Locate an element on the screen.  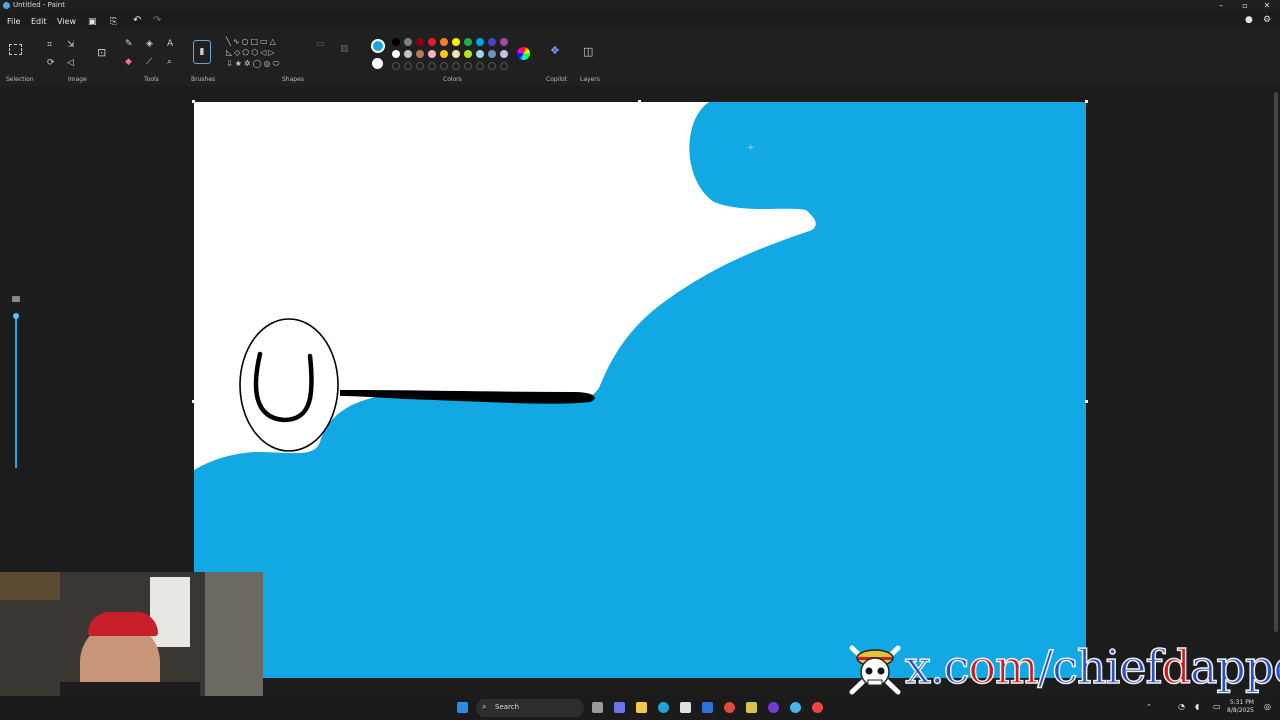
volume-icon: ◖ is located at coordinates (1197, 706).